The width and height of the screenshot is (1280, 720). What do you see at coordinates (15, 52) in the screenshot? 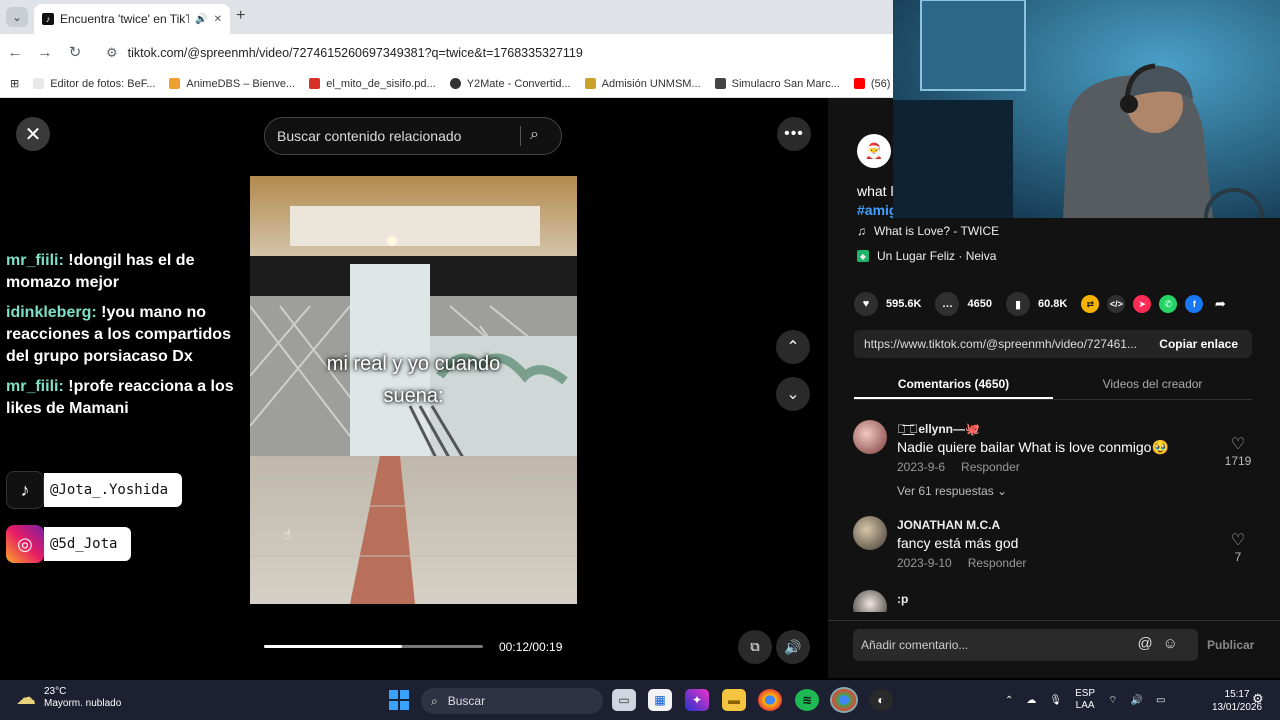
I see `back-icon: ←` at bounding box center [15, 52].